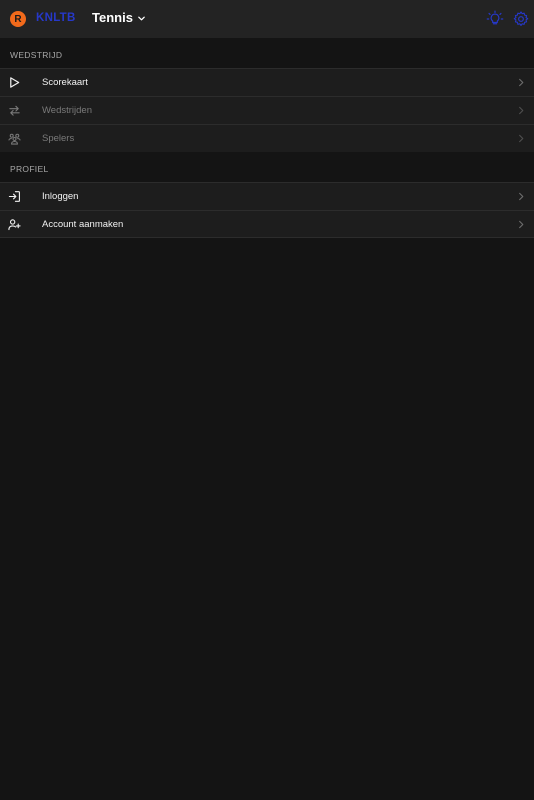  Describe the element at coordinates (141, 18) in the screenshot. I see `chevron-down-icon` at that location.